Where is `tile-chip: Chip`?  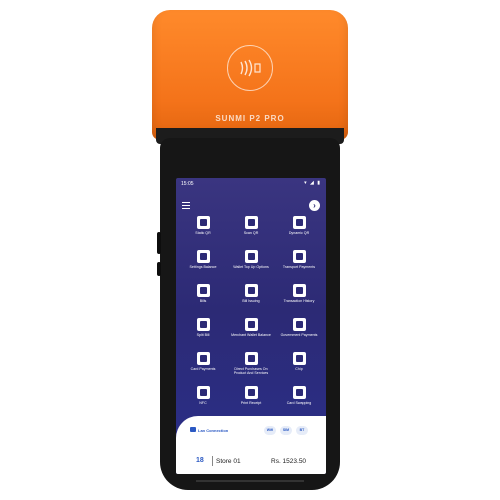 tile-chip: Chip is located at coordinates (299, 369).